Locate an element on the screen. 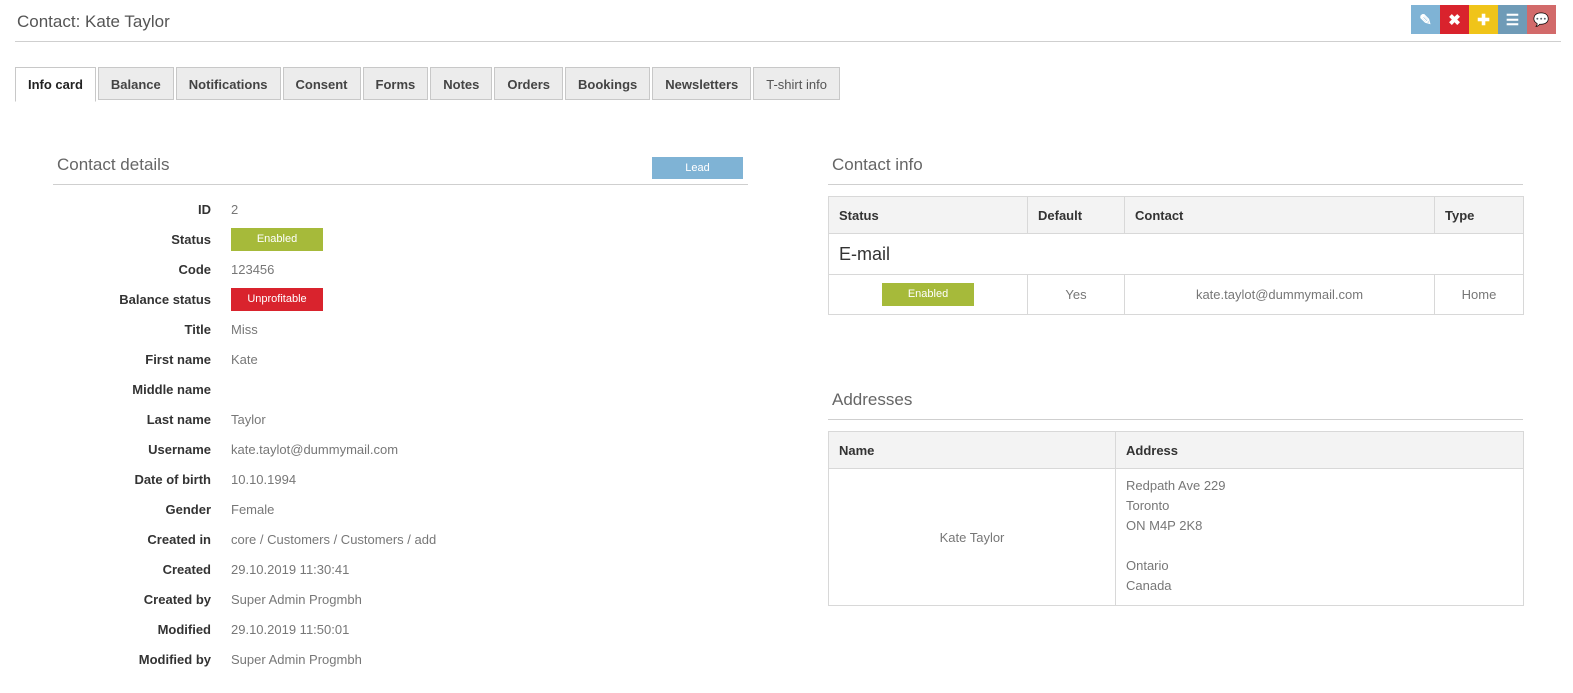 The height and width of the screenshot is (693, 1573). field-label: Created in is located at coordinates (179, 539).